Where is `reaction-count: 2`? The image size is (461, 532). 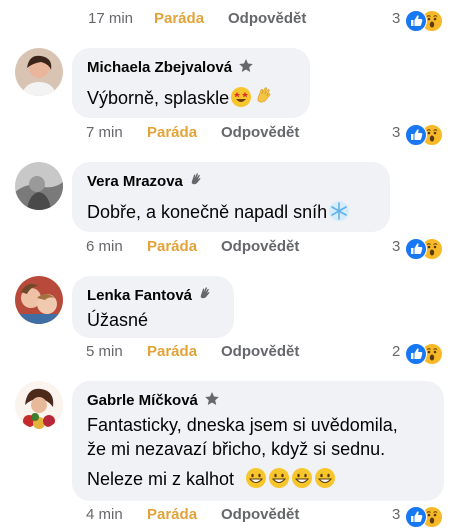
reaction-count: 2 is located at coordinates (396, 351).